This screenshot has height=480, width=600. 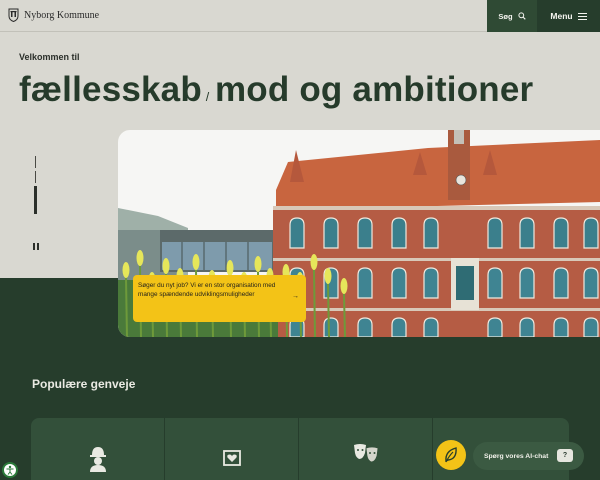 What do you see at coordinates (62, 15) in the screenshot?
I see `logo-text: Nyborg Kommune` at bounding box center [62, 15].